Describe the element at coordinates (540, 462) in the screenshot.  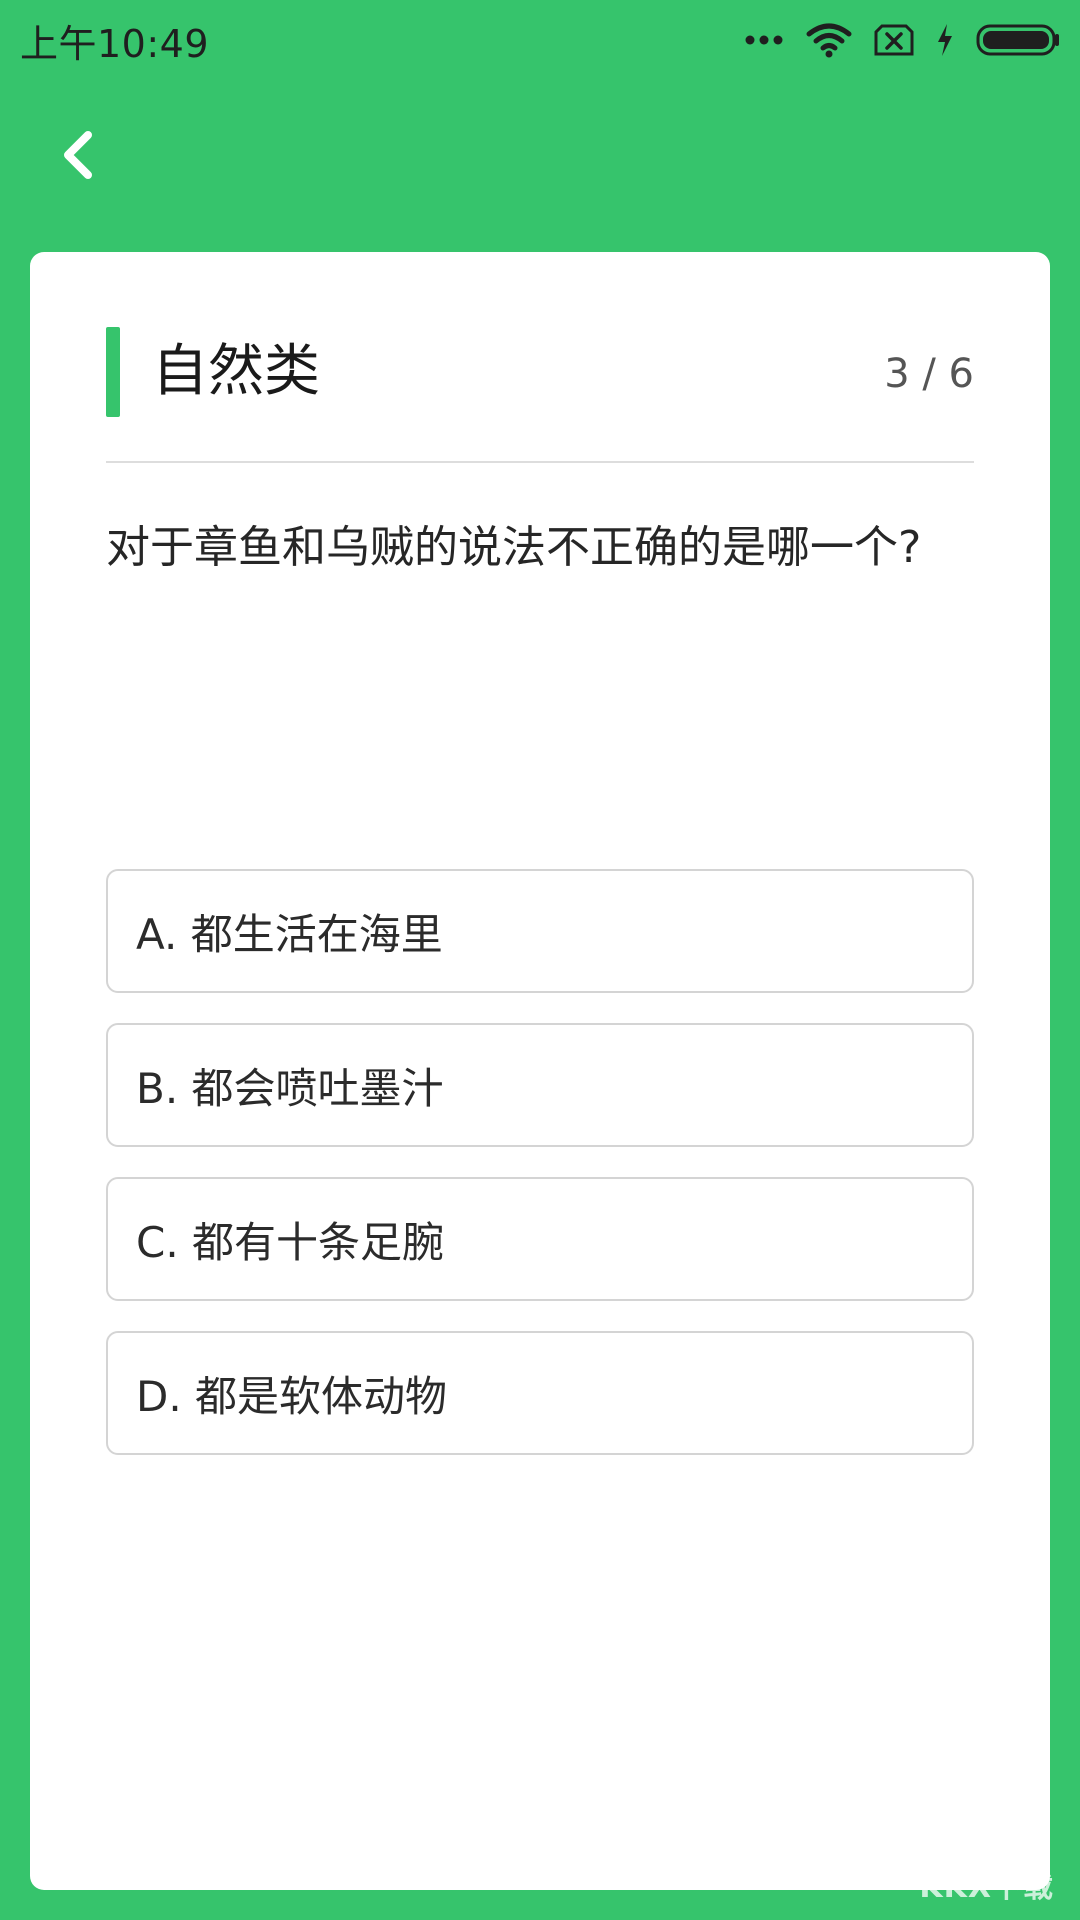
I see `divider` at that location.